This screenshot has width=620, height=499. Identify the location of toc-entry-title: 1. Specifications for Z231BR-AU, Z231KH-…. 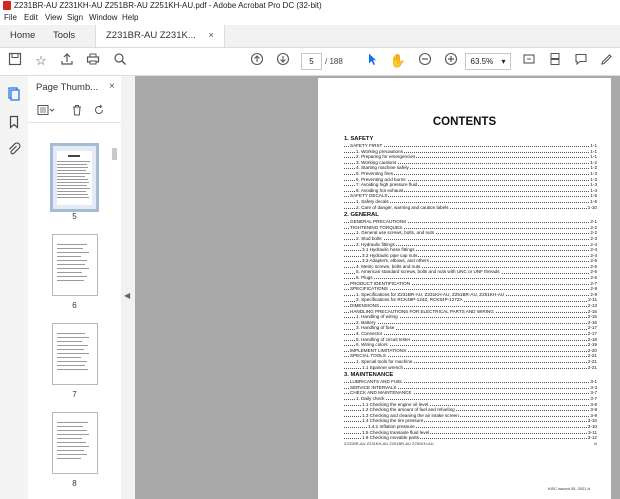
(431, 294).